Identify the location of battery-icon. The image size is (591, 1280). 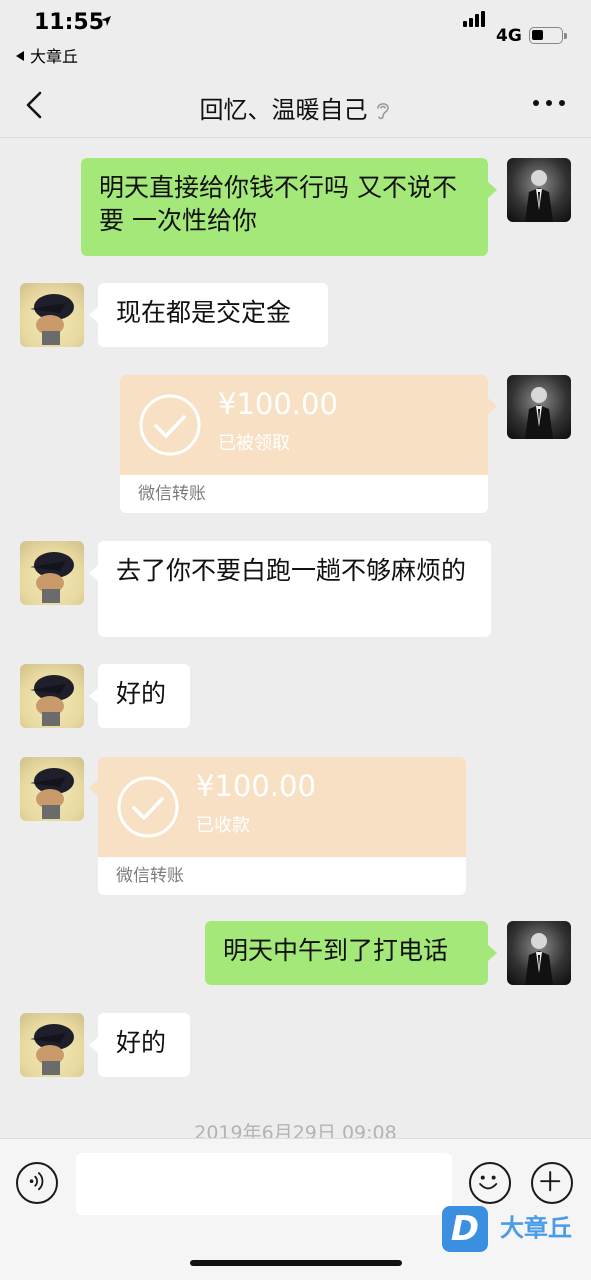
(548, 35).